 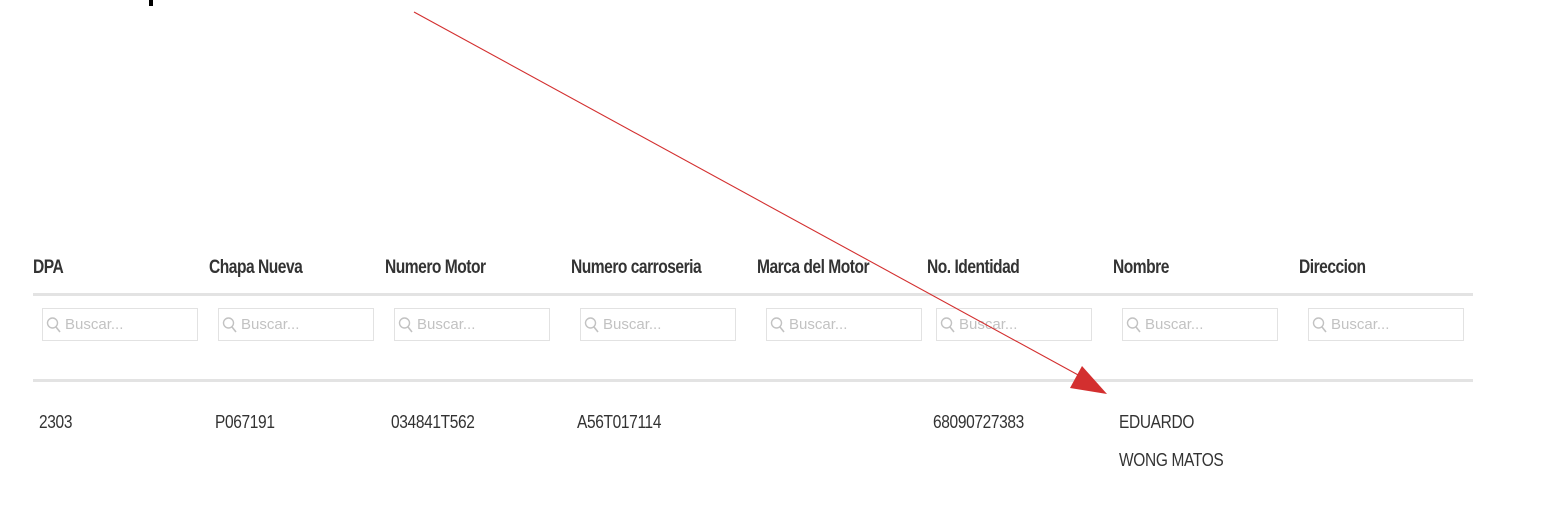 What do you see at coordinates (433, 422) in the screenshot?
I see `cell-numero-motor: 034841T562` at bounding box center [433, 422].